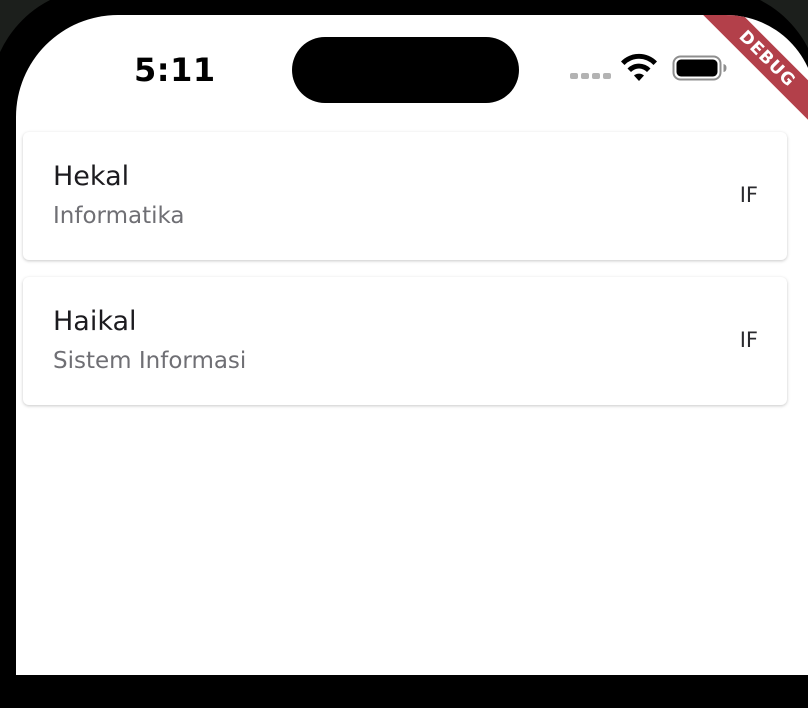 The width and height of the screenshot is (808, 708). I want to click on battery-icon, so click(699, 68).